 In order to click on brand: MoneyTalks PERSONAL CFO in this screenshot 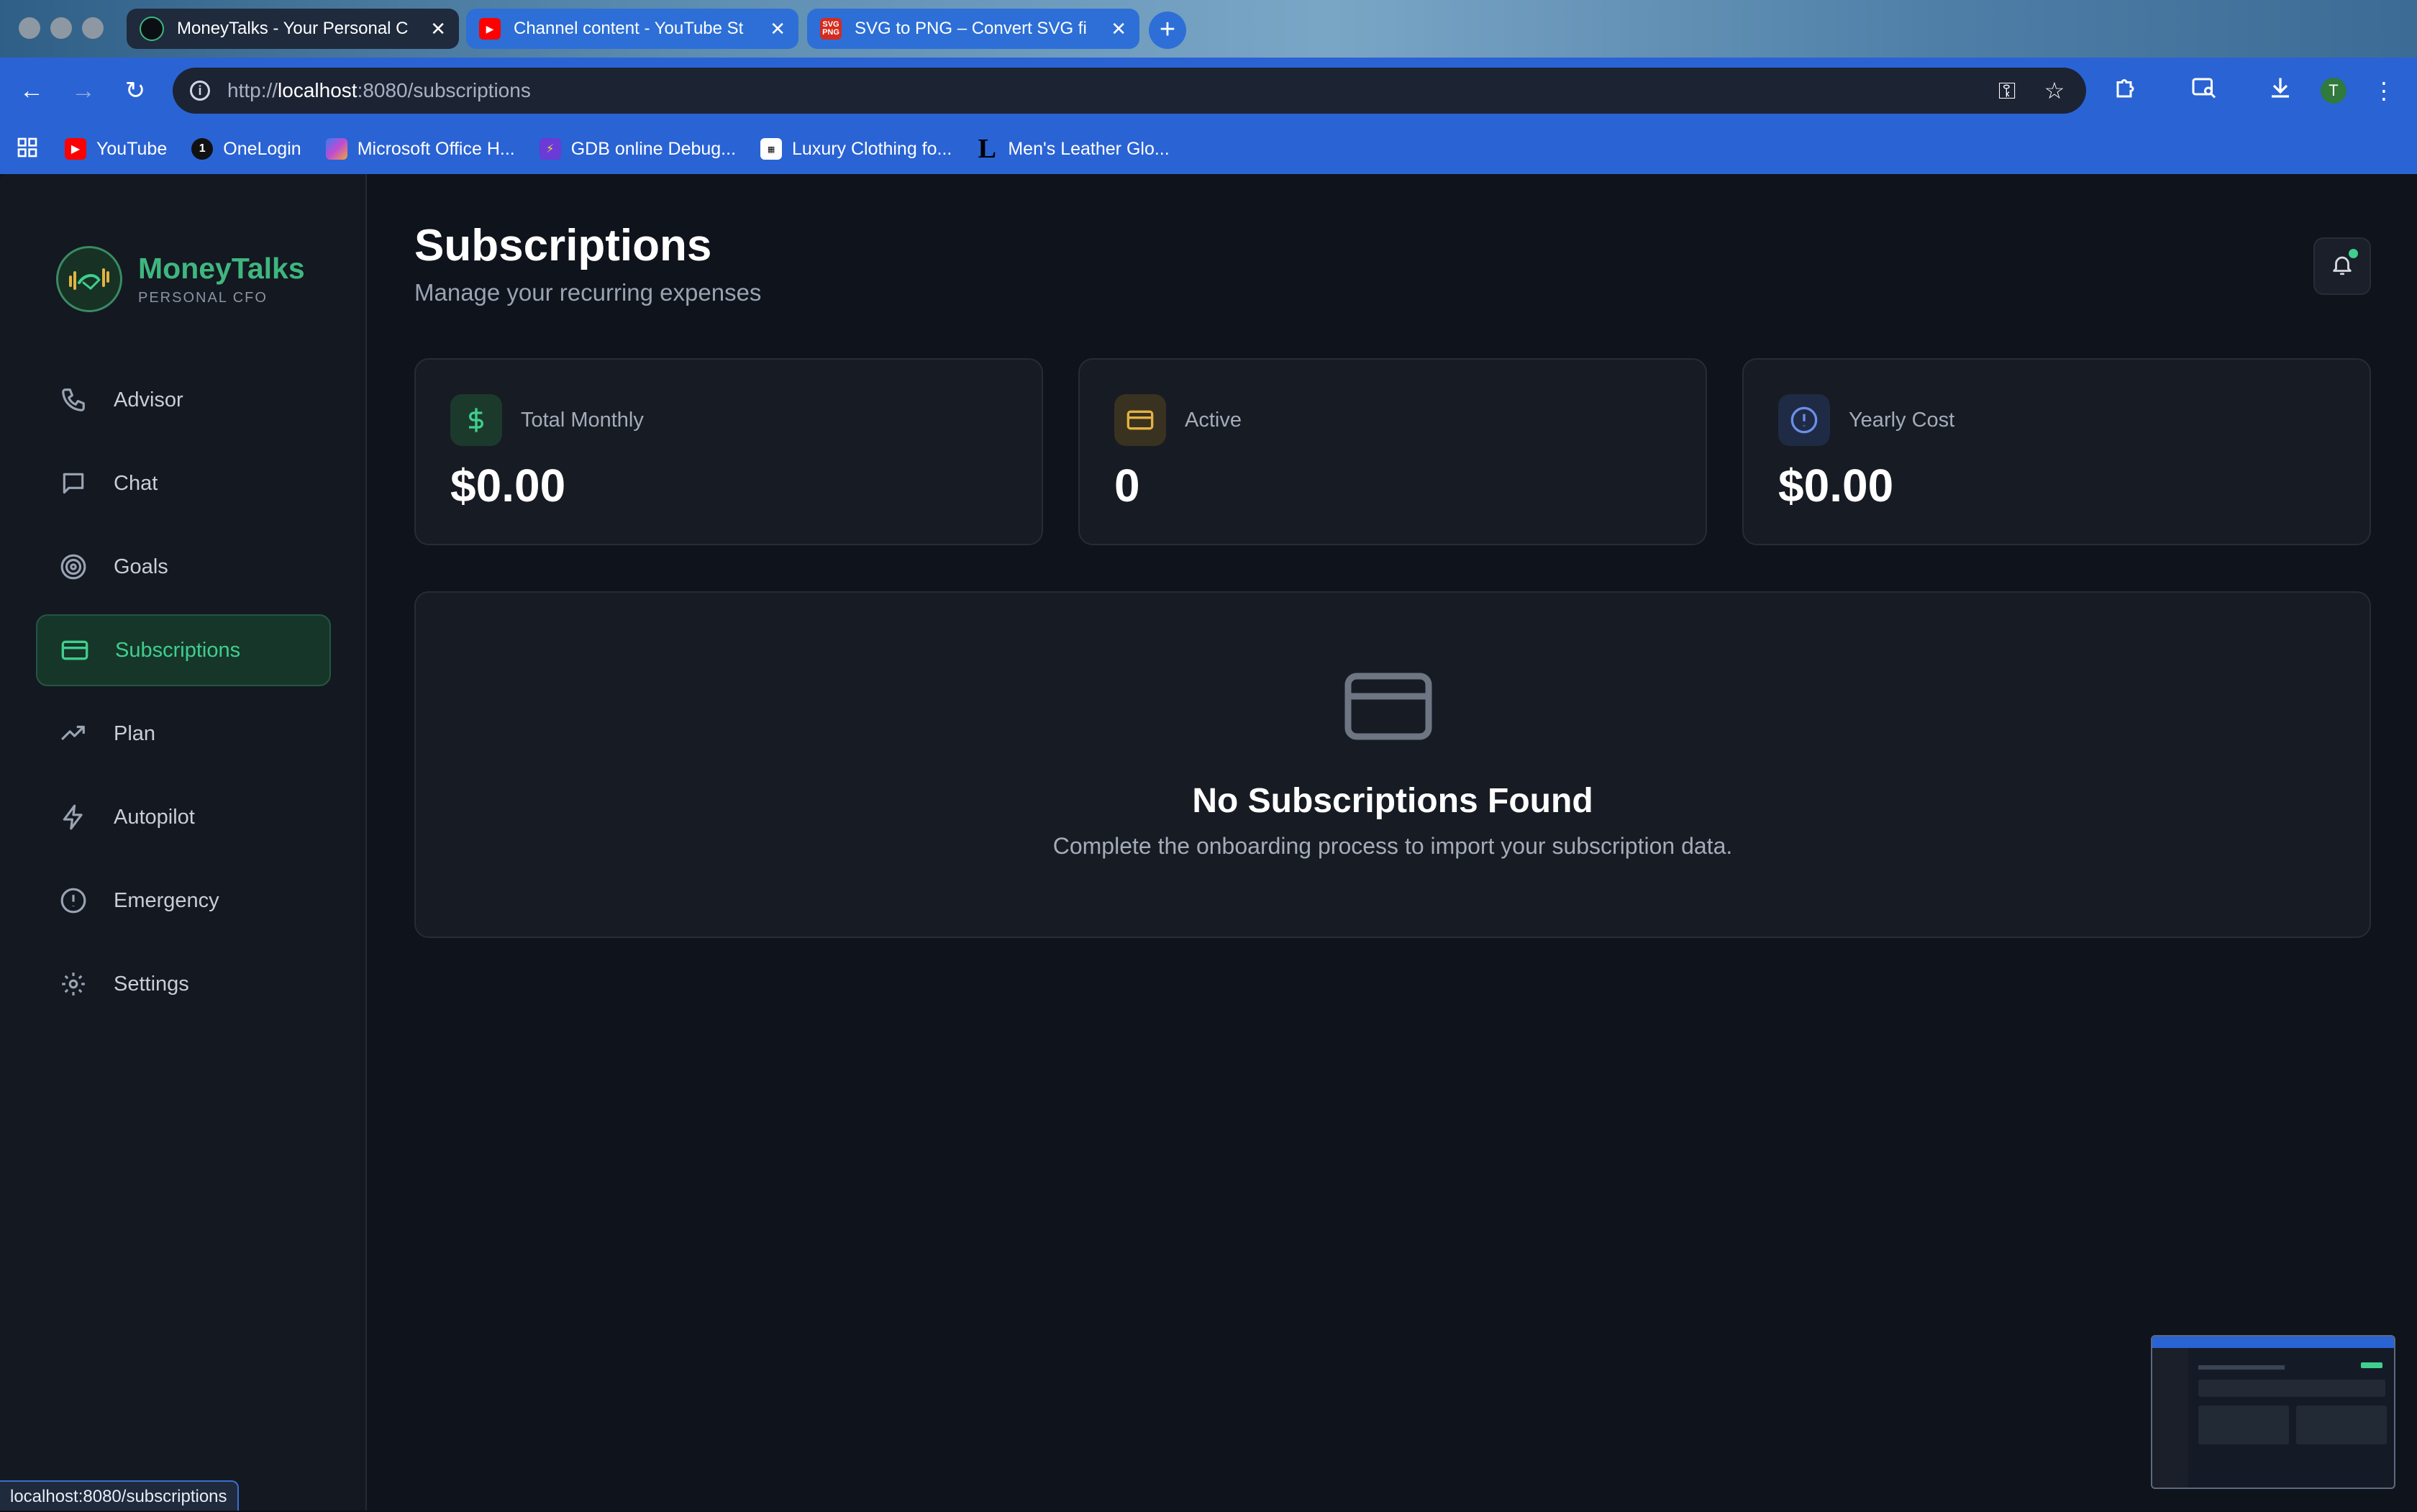, I will do `click(180, 279)`.